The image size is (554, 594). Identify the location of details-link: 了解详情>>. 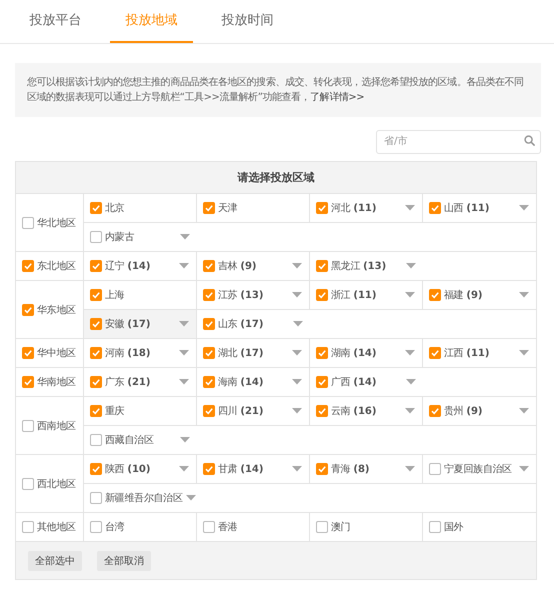
(337, 97).